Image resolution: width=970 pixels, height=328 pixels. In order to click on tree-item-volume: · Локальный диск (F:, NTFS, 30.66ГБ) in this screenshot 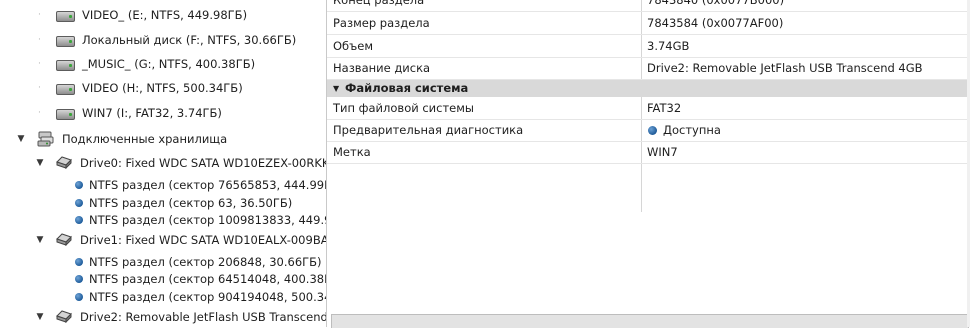, I will do `click(163, 40)`.